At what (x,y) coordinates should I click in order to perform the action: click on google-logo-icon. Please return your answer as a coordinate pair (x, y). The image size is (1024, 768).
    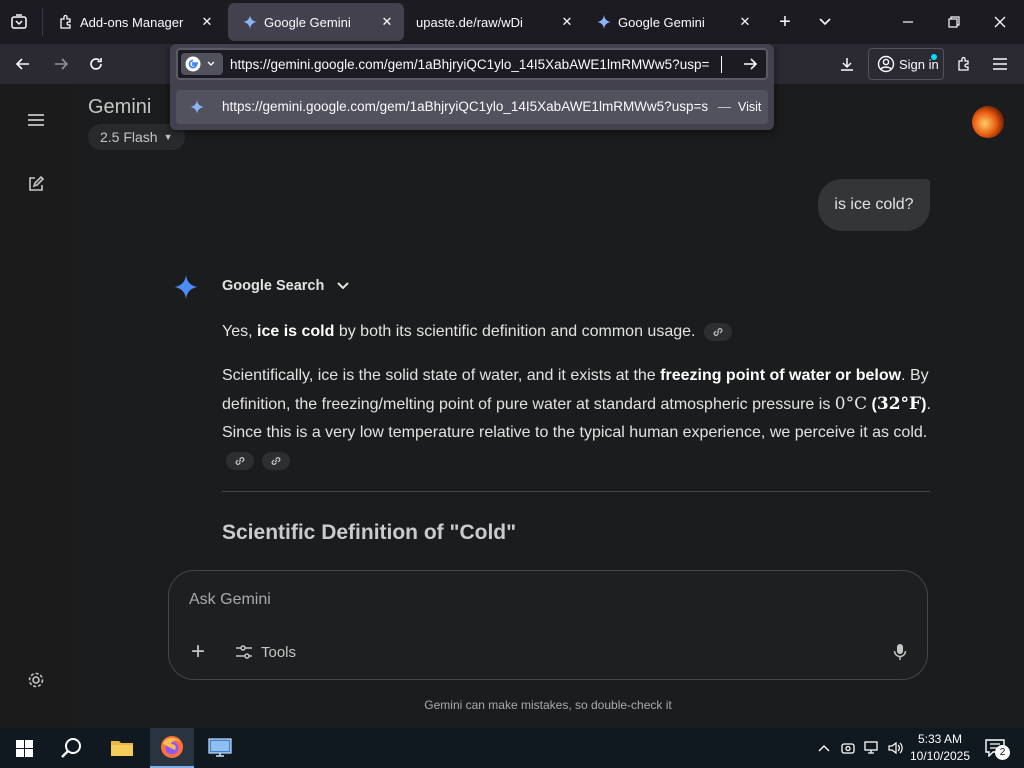
    Looking at the image, I should click on (193, 64).